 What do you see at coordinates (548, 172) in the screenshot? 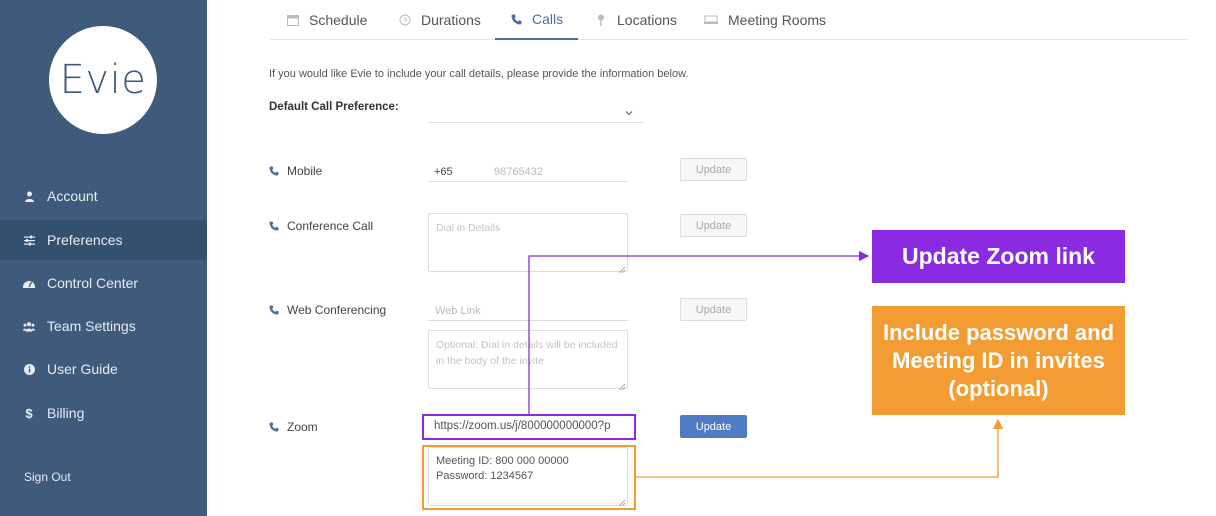
I see `mobile-number-input: 98765432` at bounding box center [548, 172].